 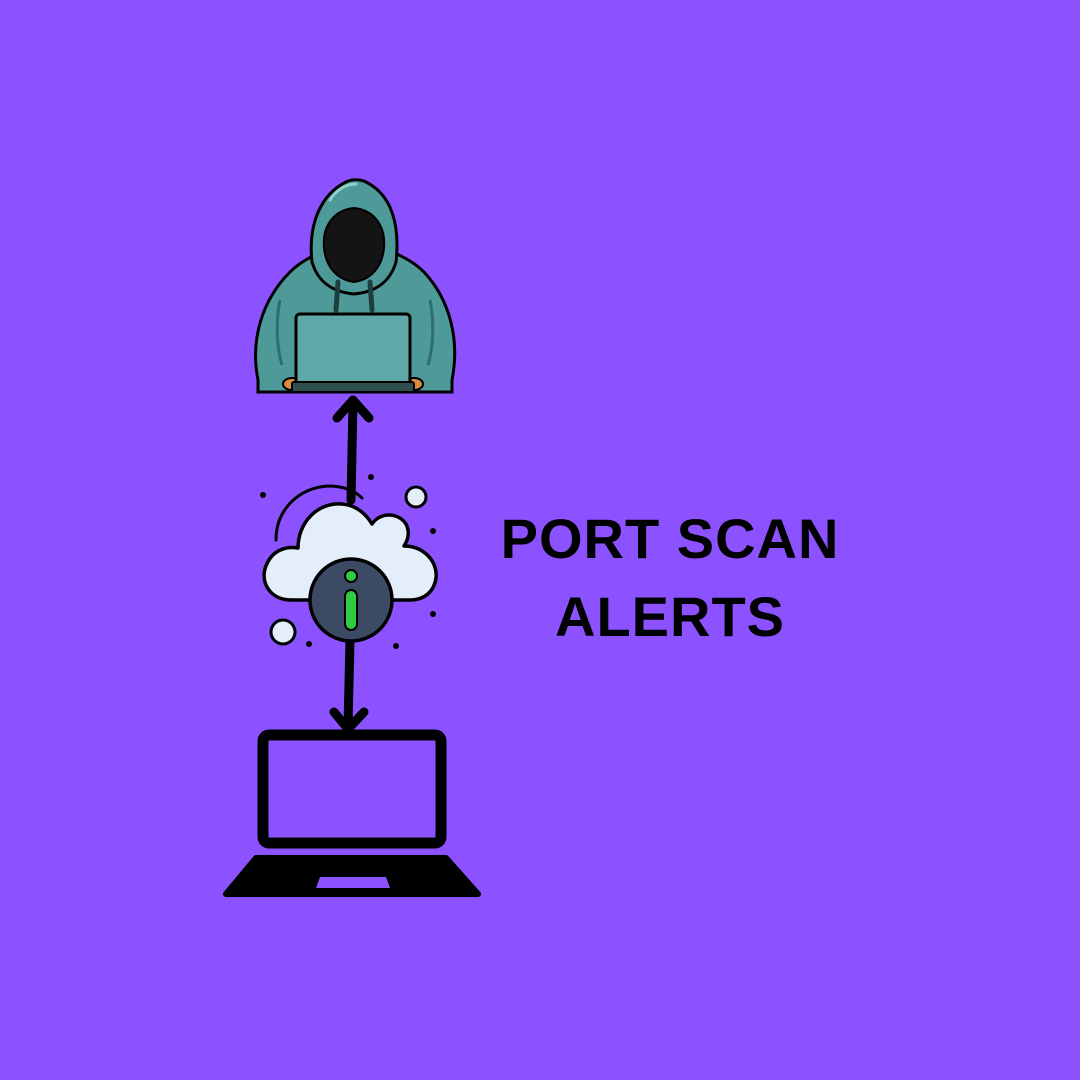 What do you see at coordinates (371, 296) in the screenshot?
I see `hoodie-drawstring-right` at bounding box center [371, 296].